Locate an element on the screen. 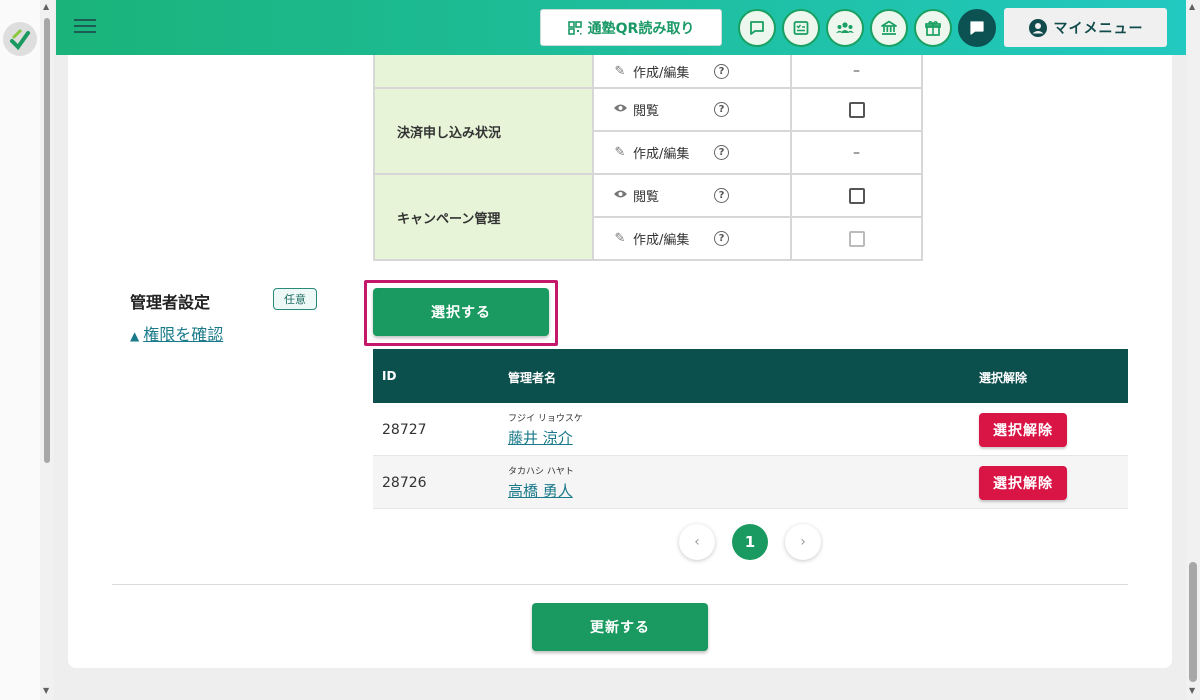 The image size is (1200, 700). chevron-right-icon: › is located at coordinates (803, 542).